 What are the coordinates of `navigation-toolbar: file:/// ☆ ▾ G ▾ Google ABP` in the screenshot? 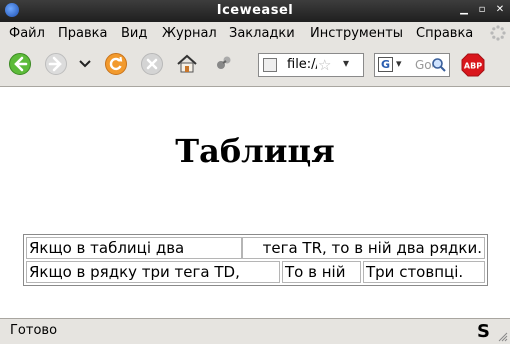 It's located at (255, 65).